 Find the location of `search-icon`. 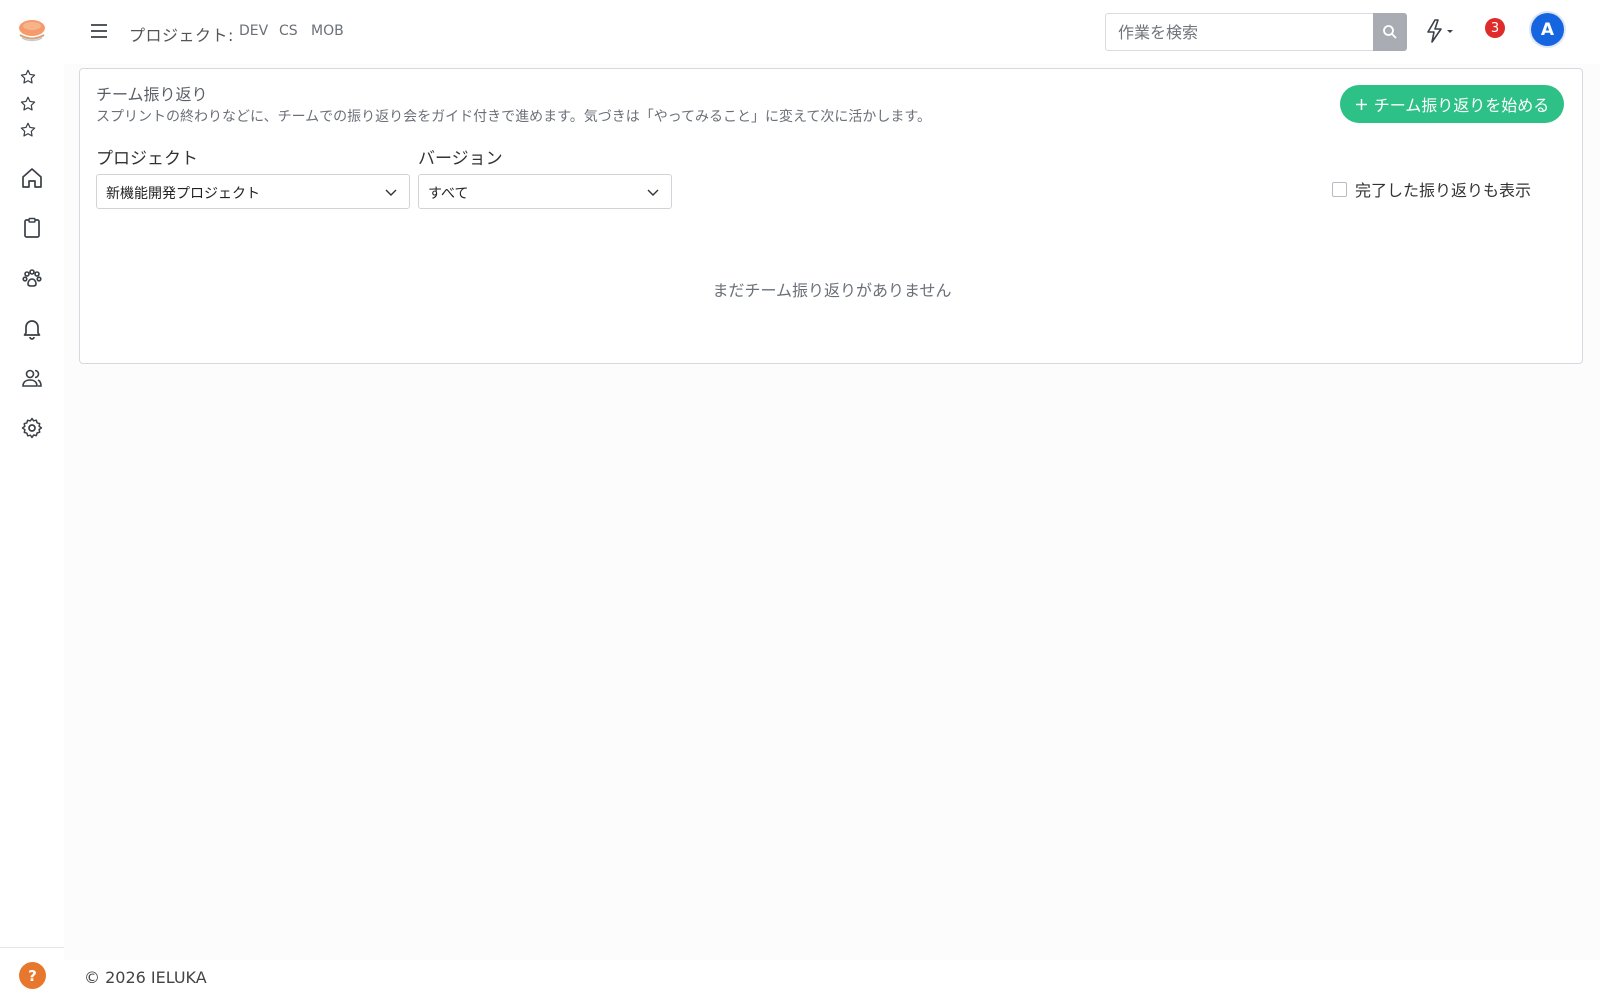

search-icon is located at coordinates (1390, 32).